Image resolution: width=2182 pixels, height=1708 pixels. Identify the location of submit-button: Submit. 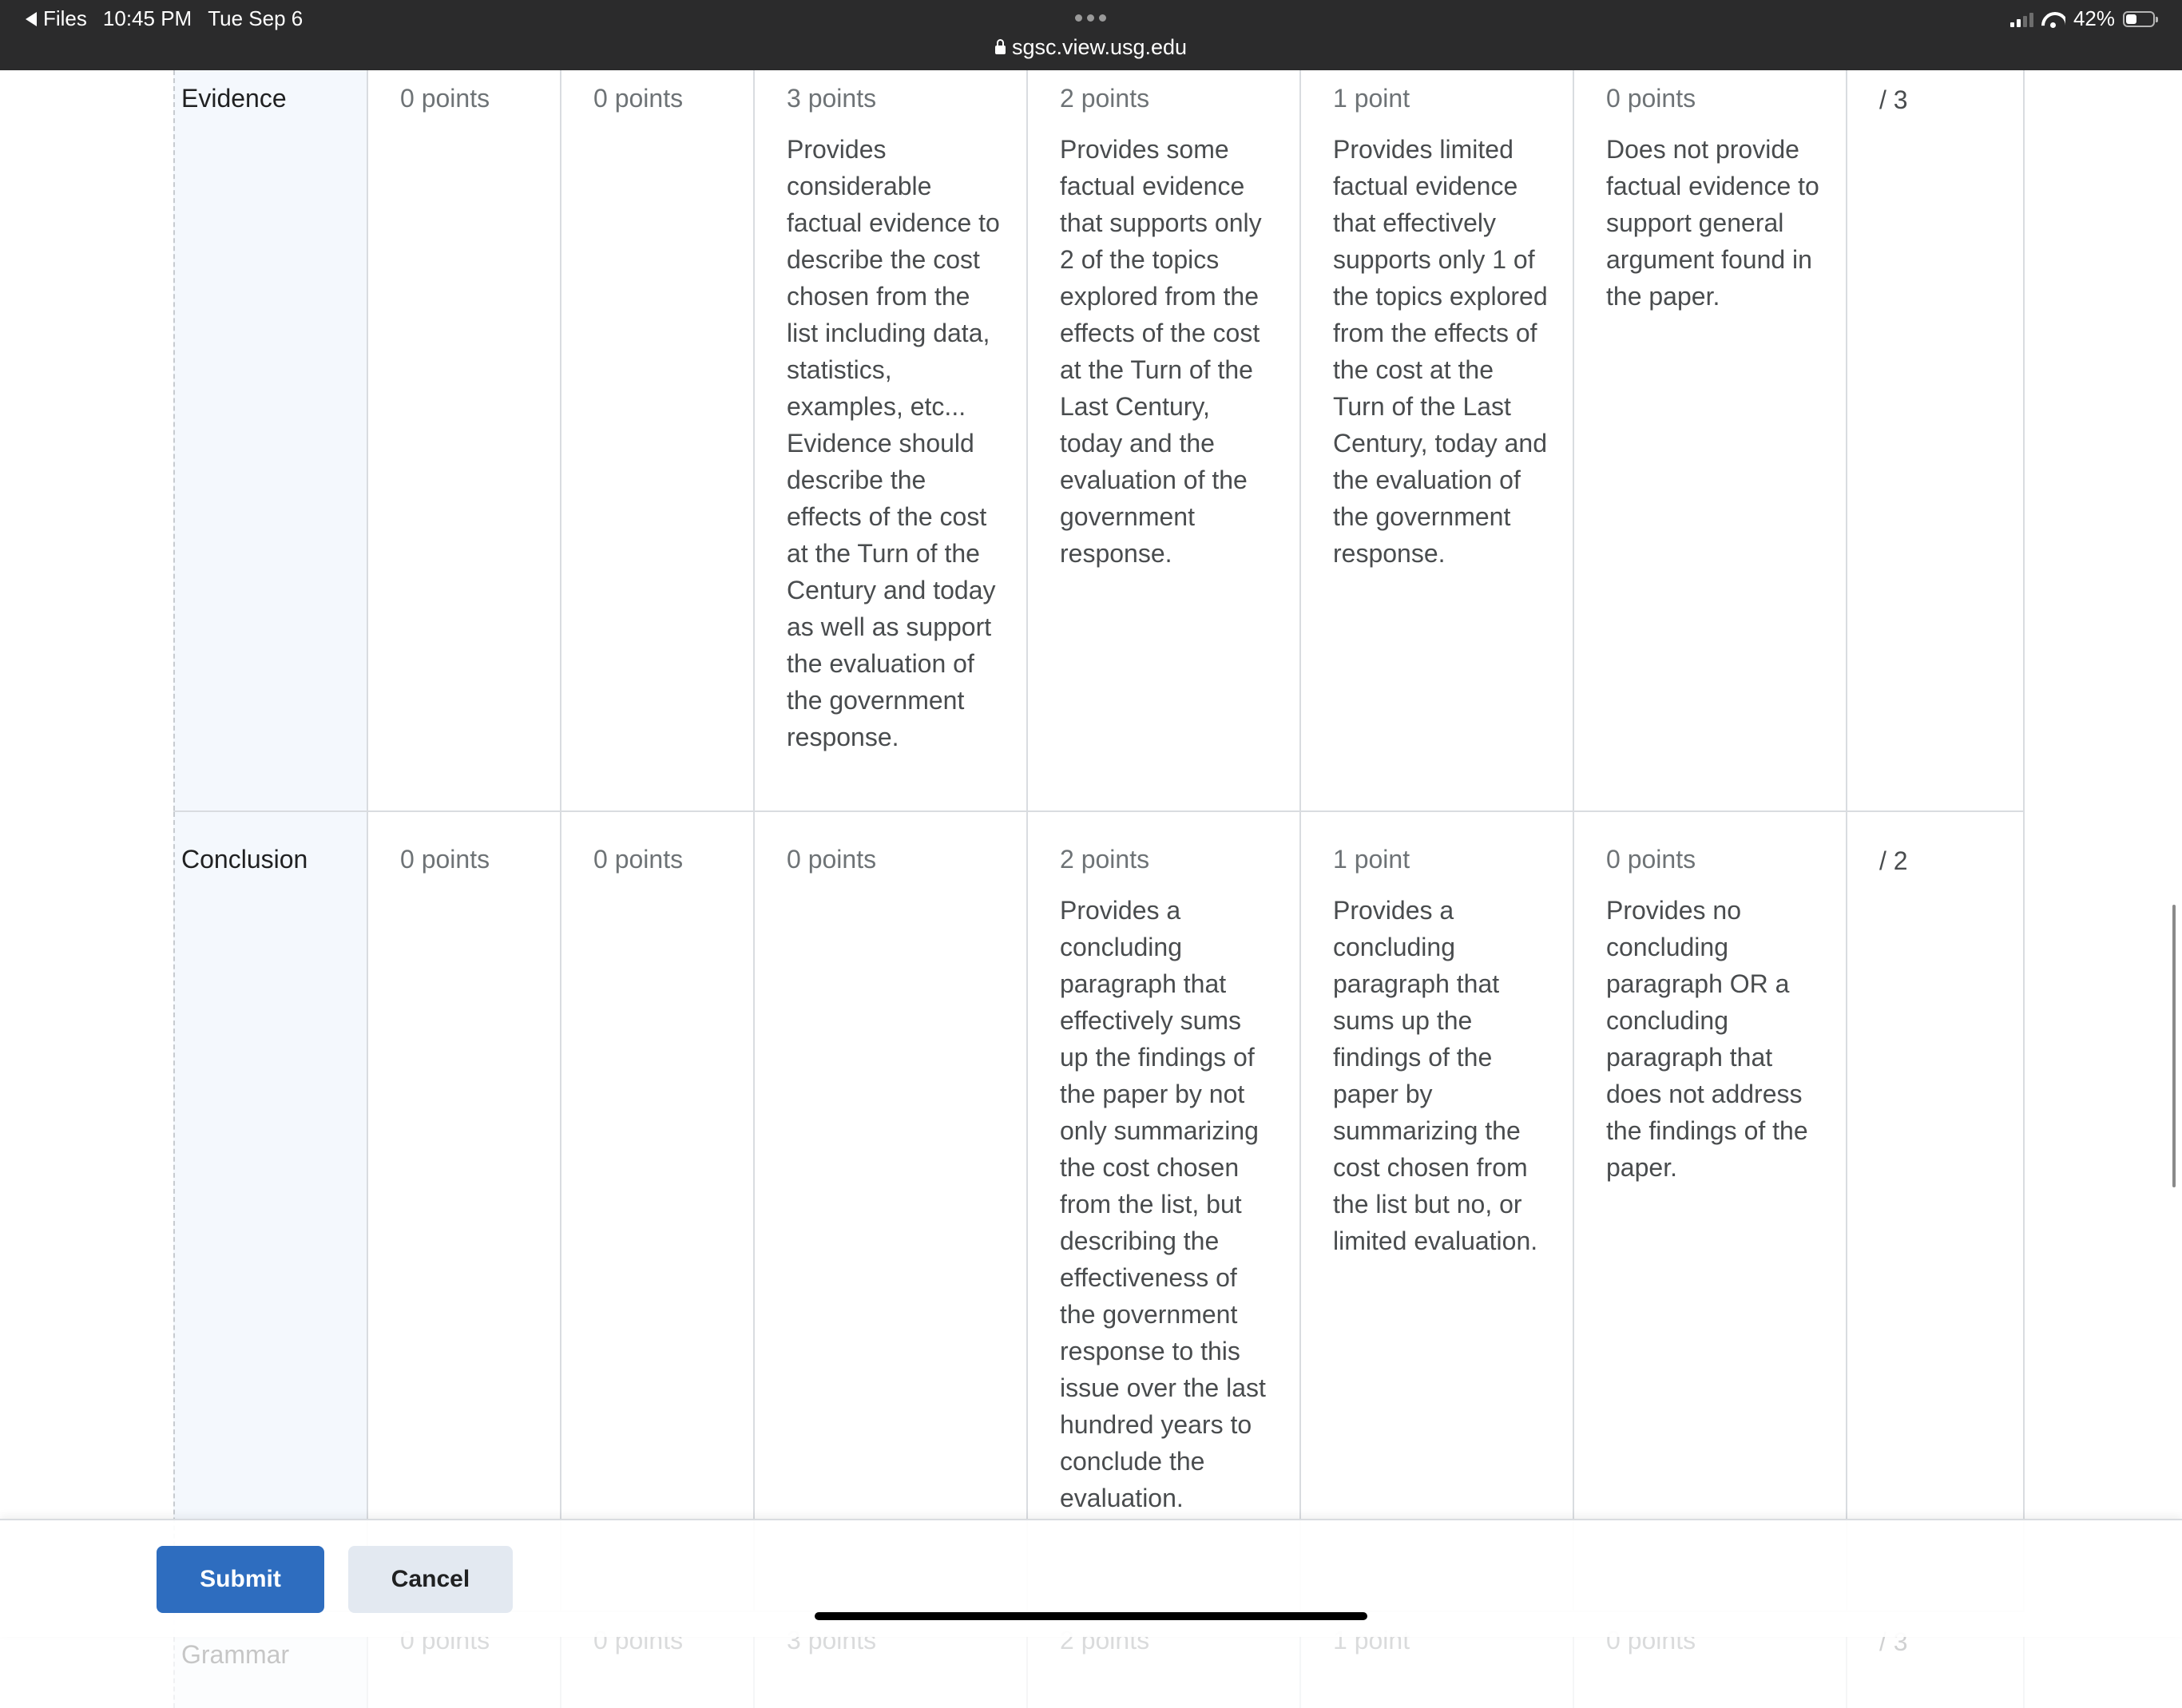
(240, 1580).